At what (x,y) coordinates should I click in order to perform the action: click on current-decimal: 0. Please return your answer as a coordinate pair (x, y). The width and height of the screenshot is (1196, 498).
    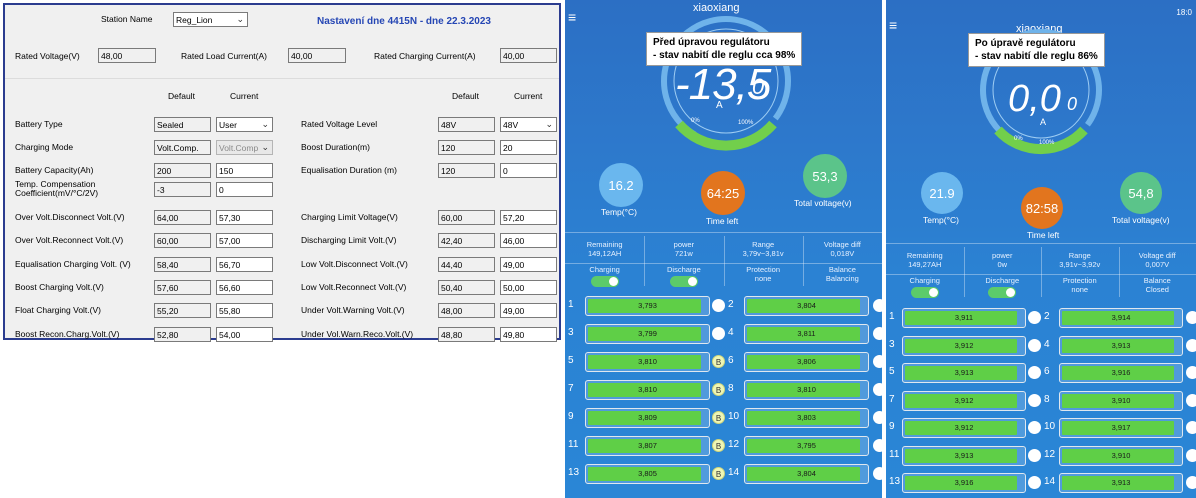
    Looking at the image, I should click on (758, 86).